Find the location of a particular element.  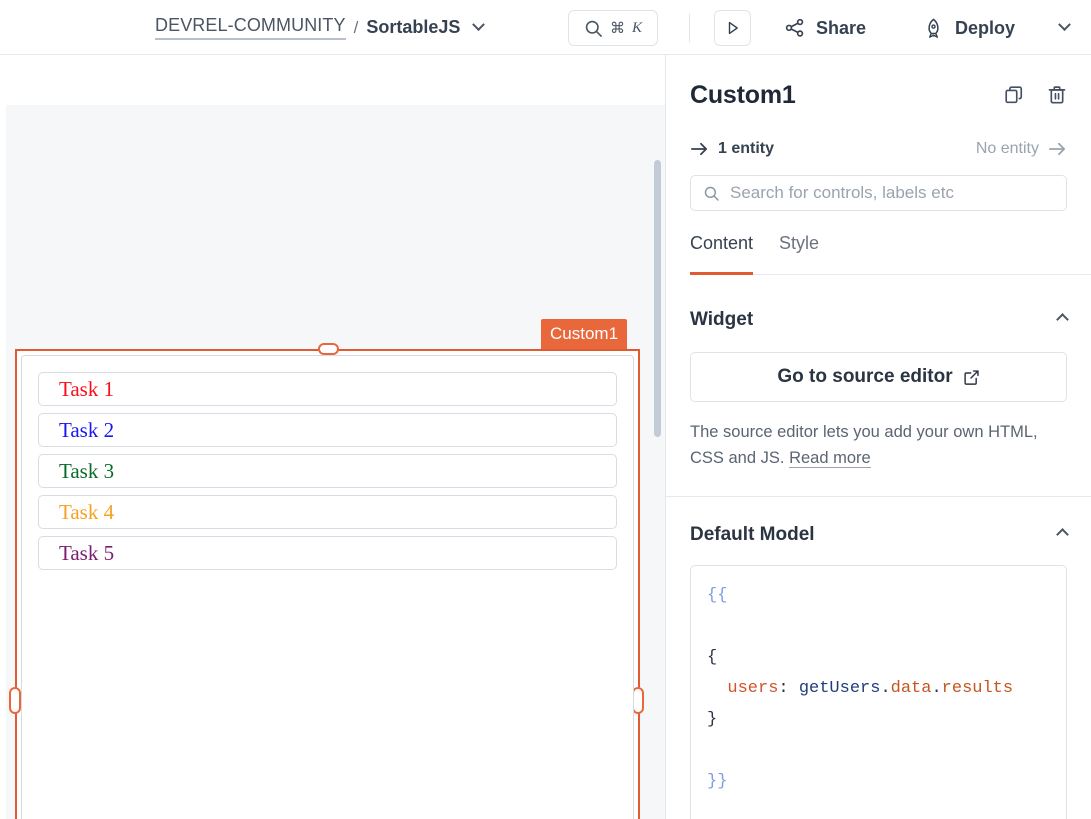

property-search-box is located at coordinates (878, 193).